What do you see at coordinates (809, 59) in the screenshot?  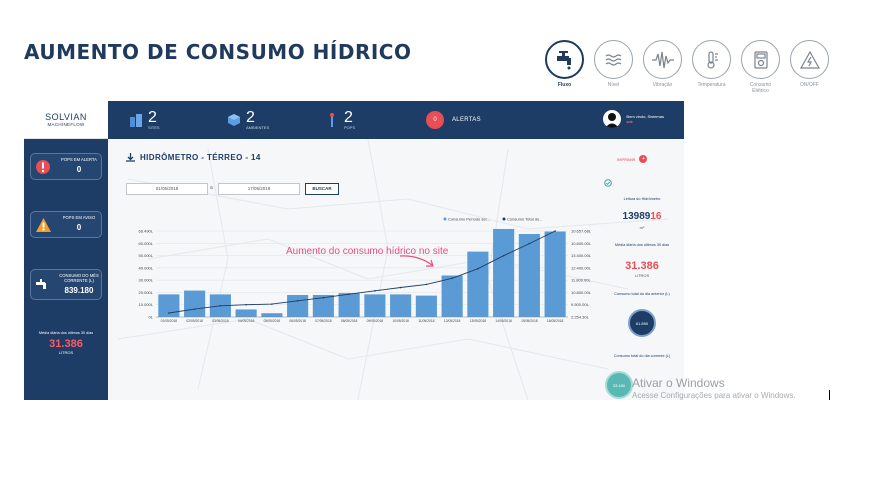 I see `warning-bolt-icon` at bounding box center [809, 59].